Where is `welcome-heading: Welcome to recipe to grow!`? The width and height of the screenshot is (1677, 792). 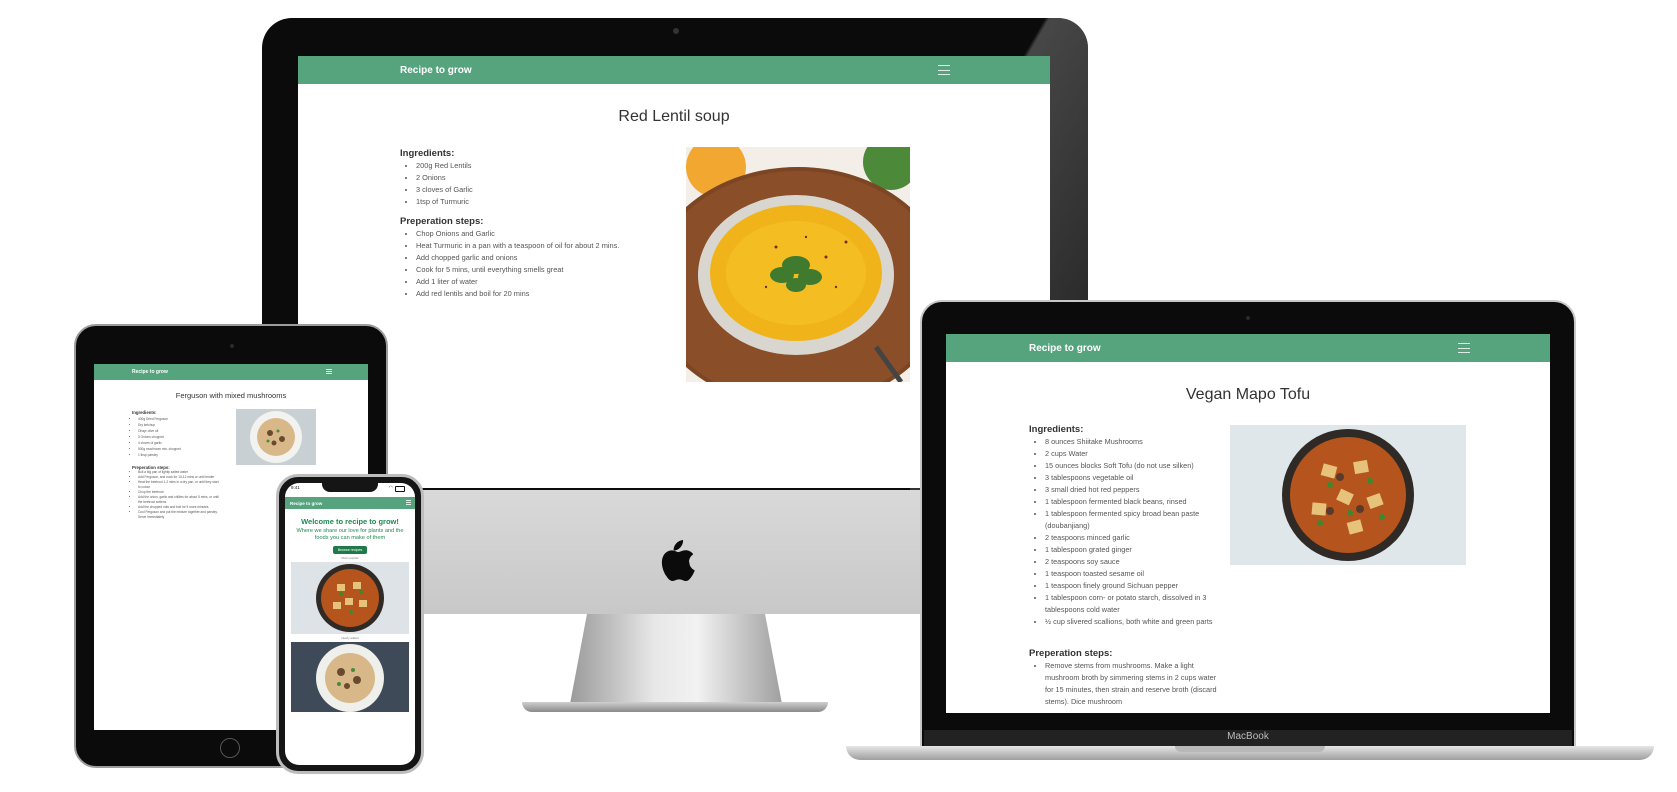 welcome-heading: Welcome to recipe to grow! is located at coordinates (350, 521).